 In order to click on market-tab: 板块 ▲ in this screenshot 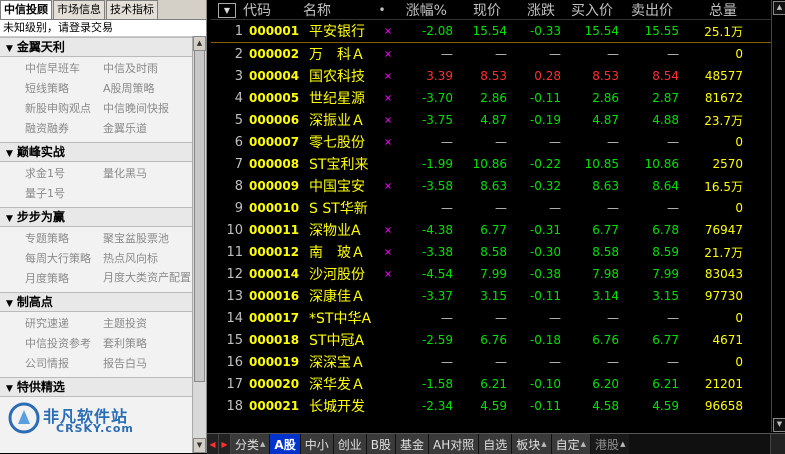, I will do `click(532, 444)`.